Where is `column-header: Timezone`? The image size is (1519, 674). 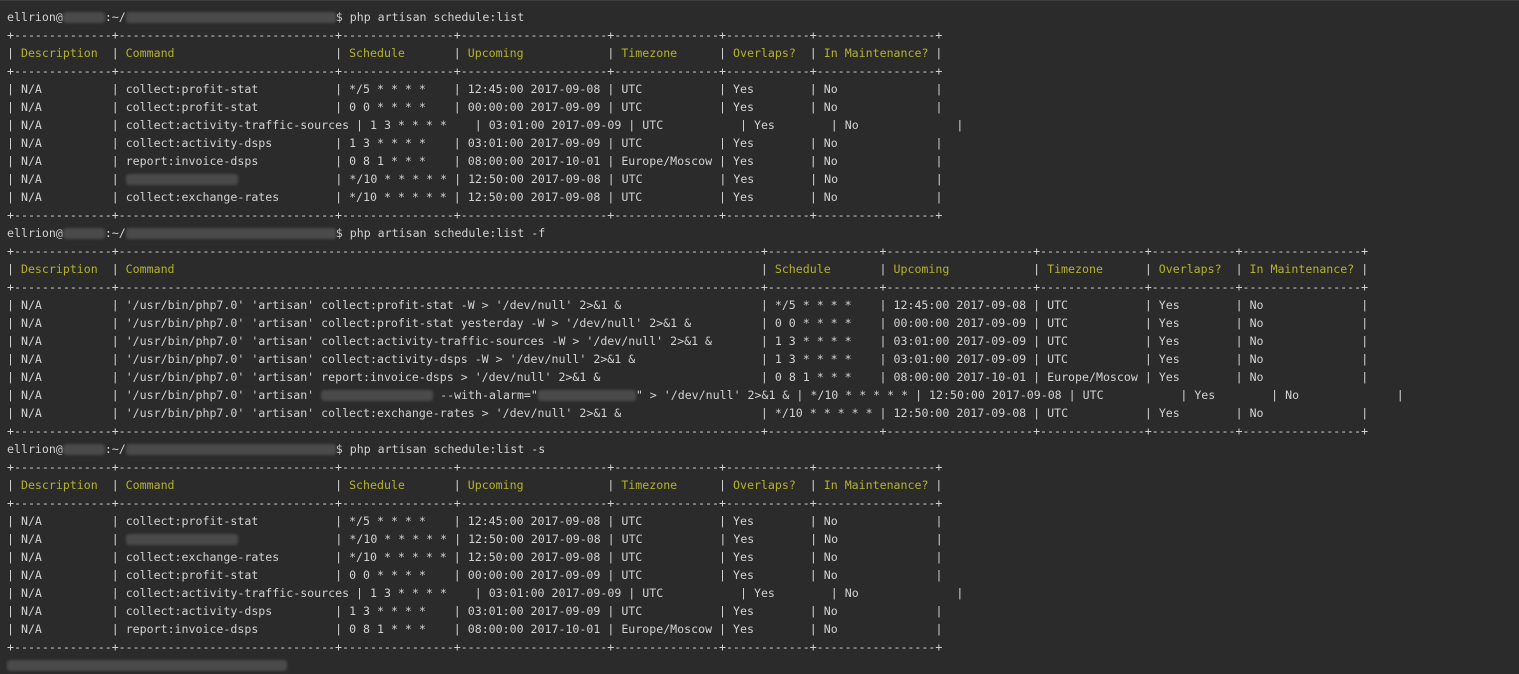
column-header: Timezone is located at coordinates (649, 485).